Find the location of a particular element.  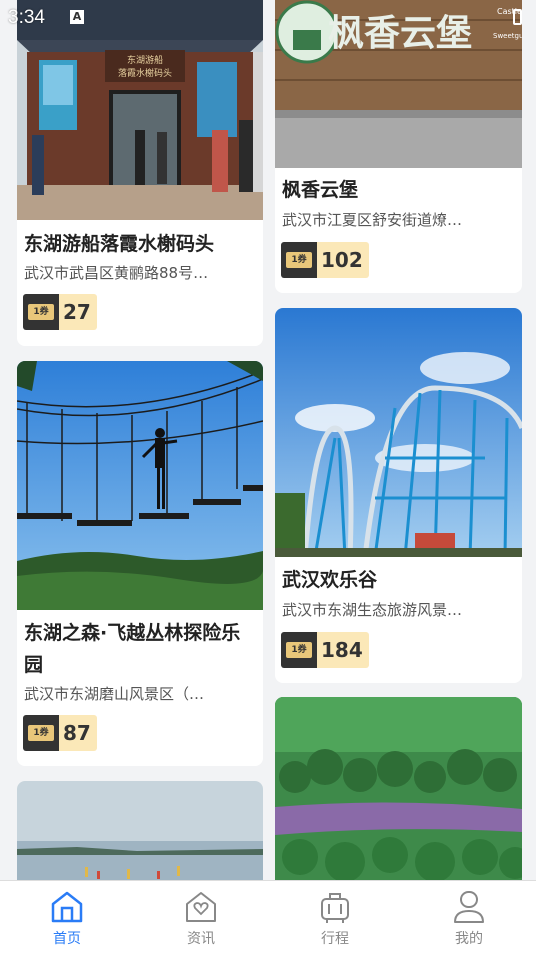

tab-label: 我的 is located at coordinates (469, 939).